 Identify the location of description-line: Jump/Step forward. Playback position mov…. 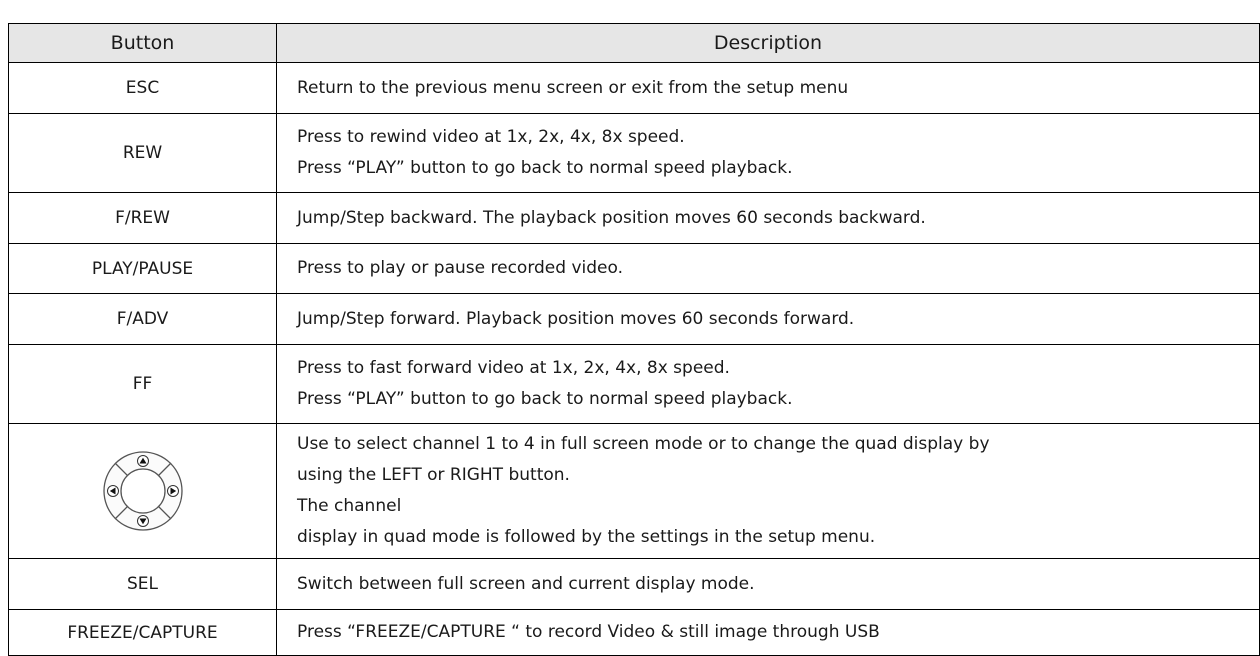
(576, 318).